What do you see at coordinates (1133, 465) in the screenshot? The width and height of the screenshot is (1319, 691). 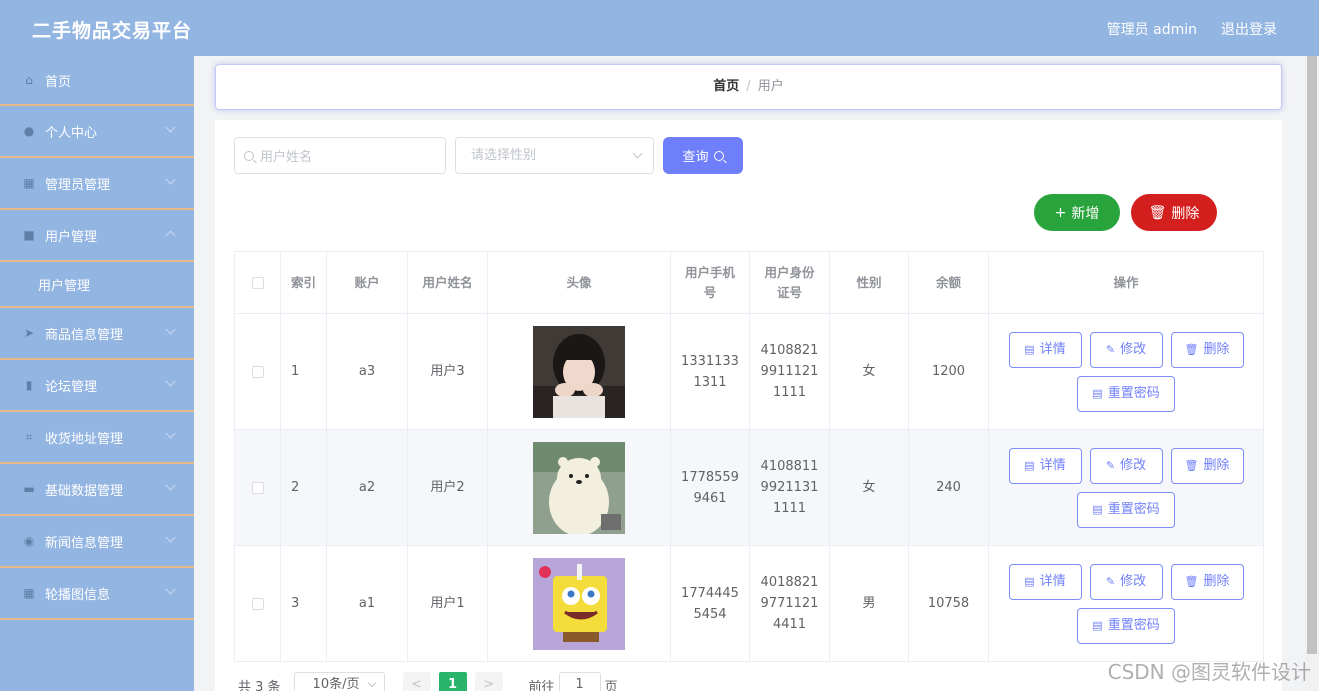 I see `edit-button-label: 修改` at bounding box center [1133, 465].